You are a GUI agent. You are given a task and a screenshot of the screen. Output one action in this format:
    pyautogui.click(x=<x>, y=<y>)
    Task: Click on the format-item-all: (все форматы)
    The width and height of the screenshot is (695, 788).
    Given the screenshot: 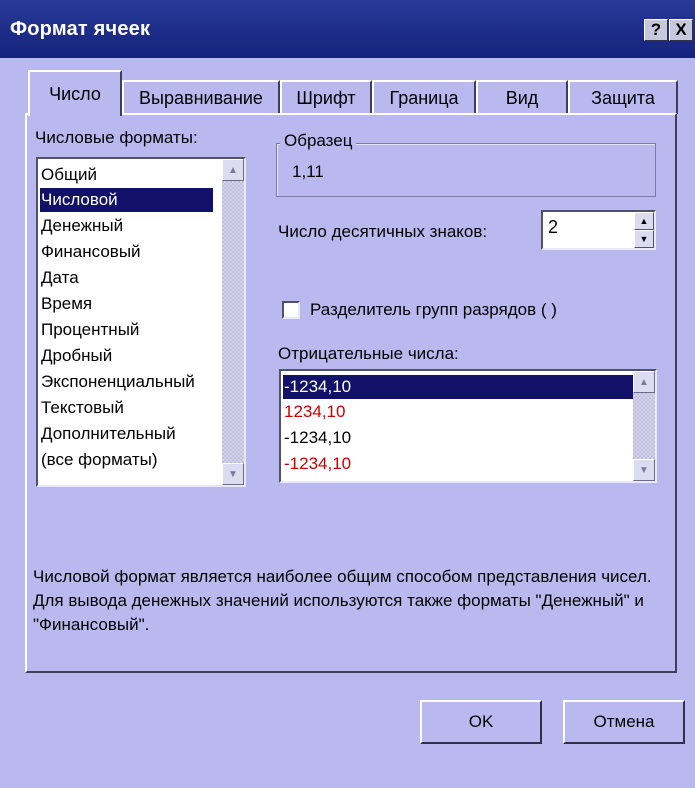 What is the action you would take?
    pyautogui.click(x=99, y=460)
    